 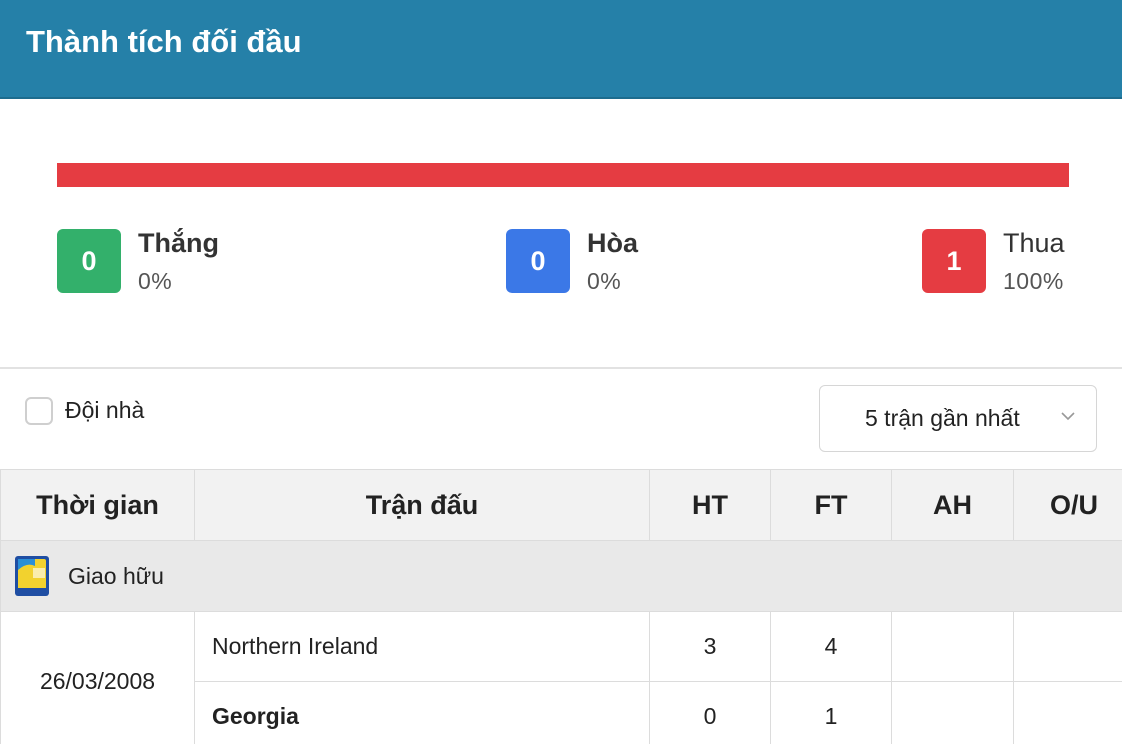 What do you see at coordinates (538, 261) in the screenshot?
I see `draw-count-badge: 0` at bounding box center [538, 261].